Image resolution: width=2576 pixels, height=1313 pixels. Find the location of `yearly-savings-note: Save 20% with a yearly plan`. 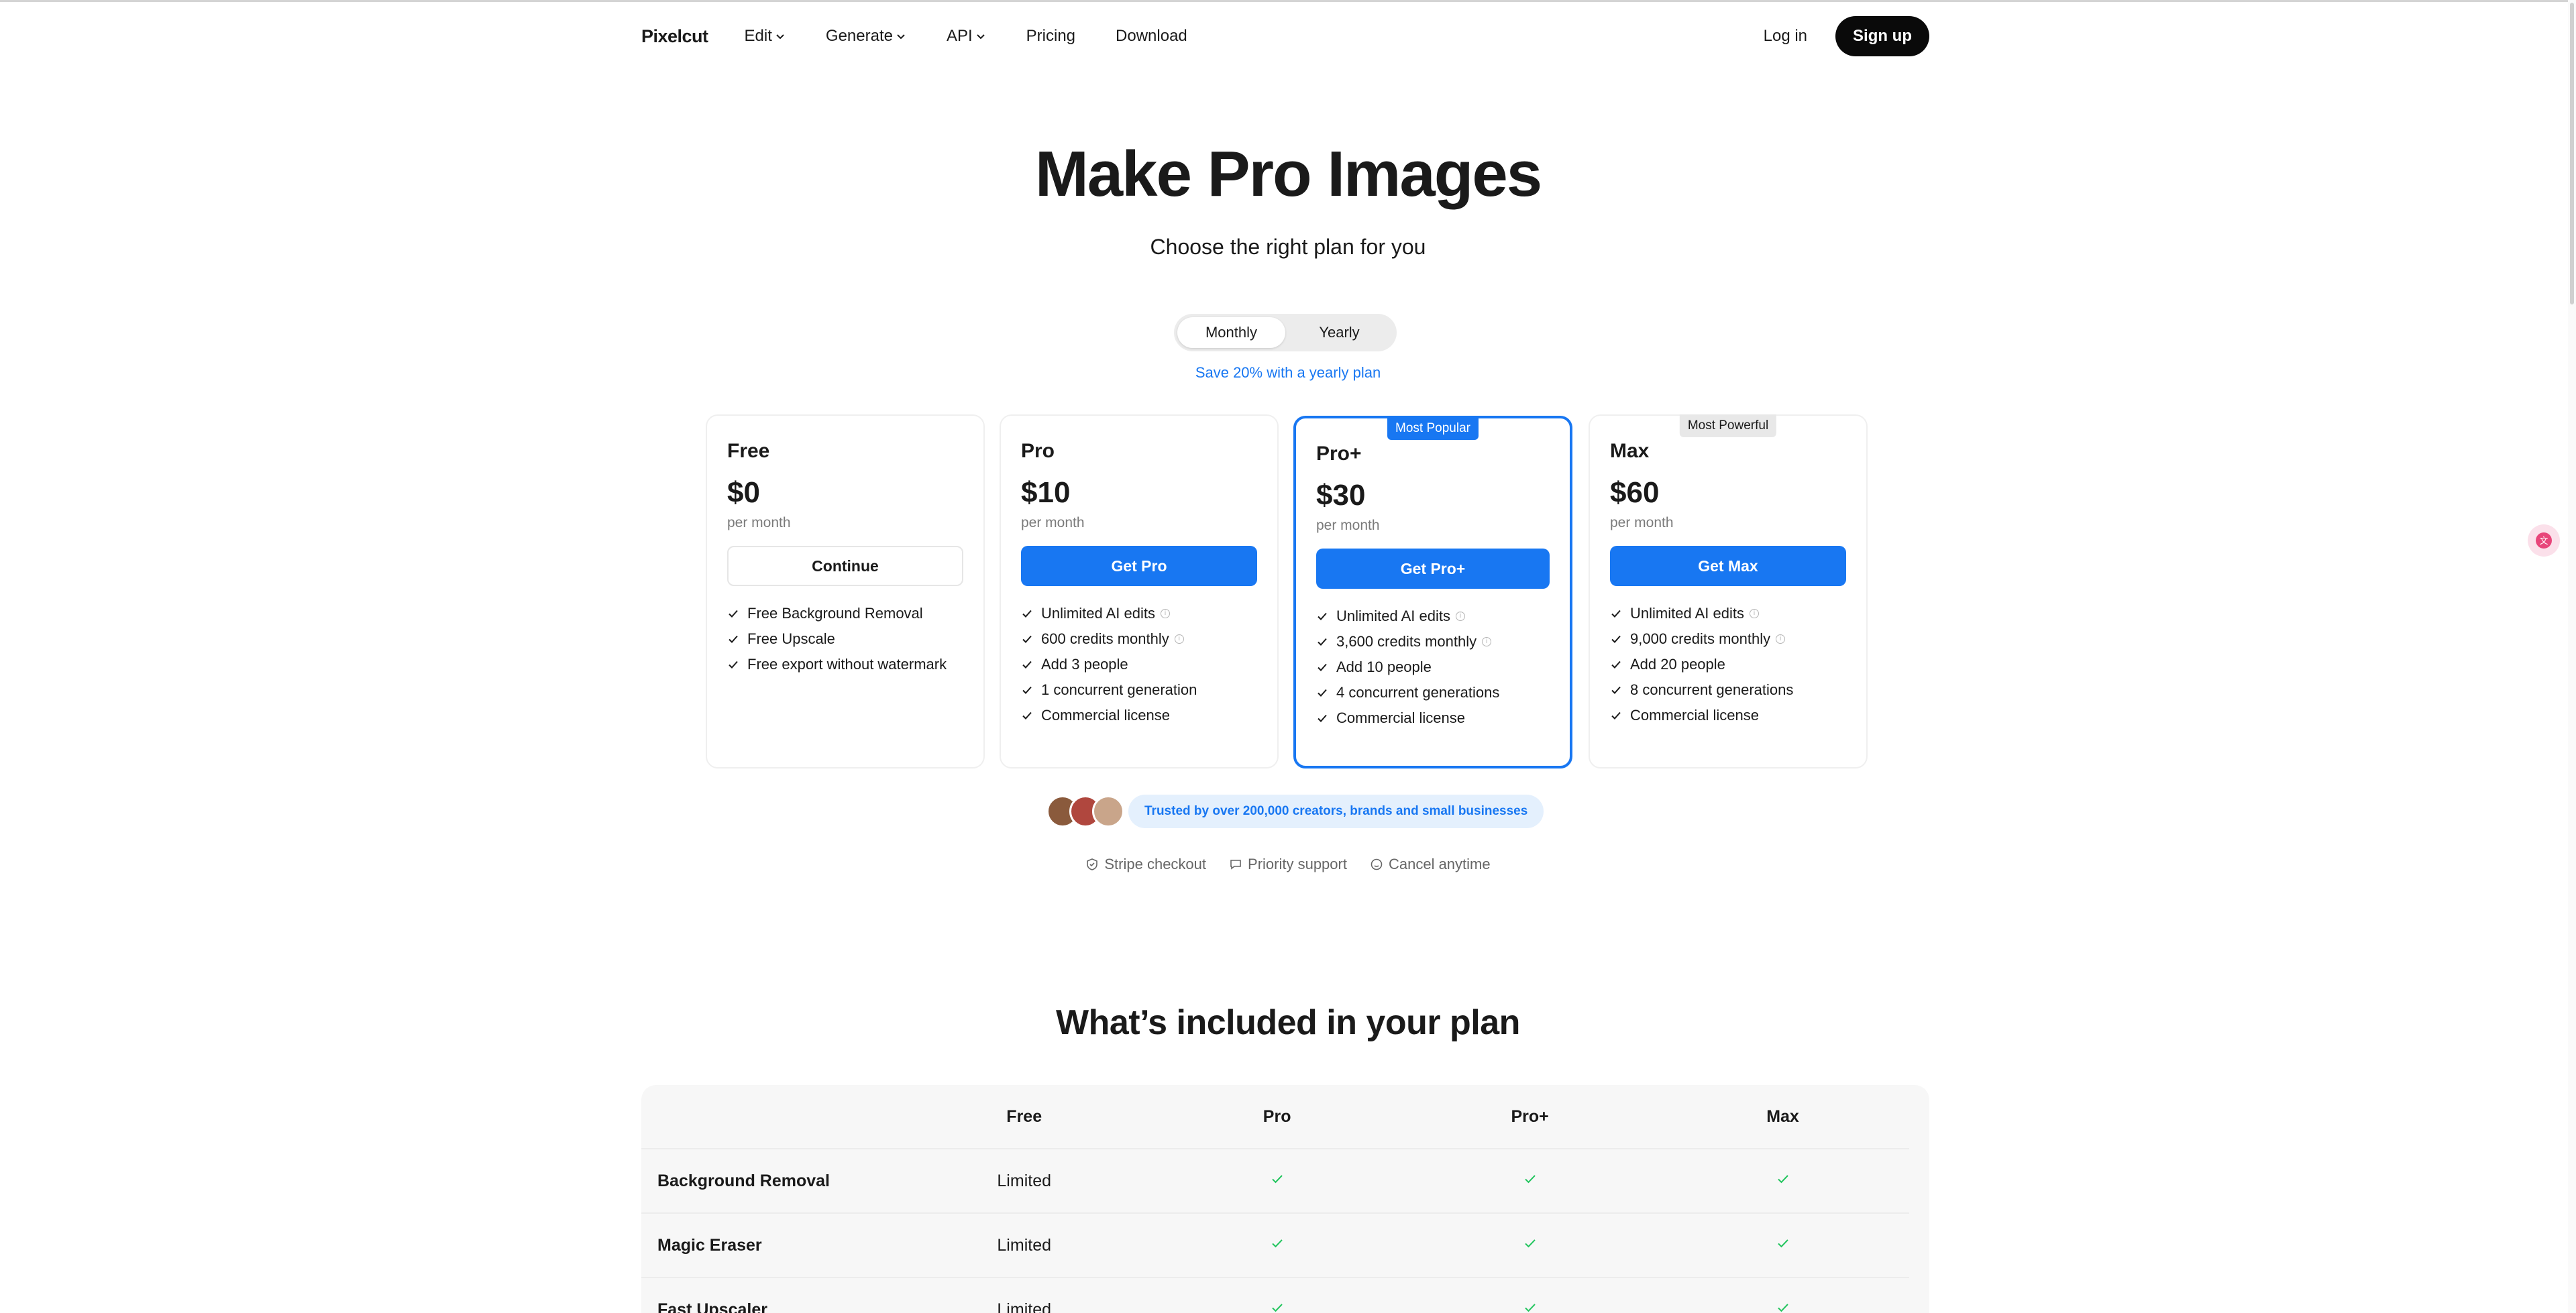

yearly-savings-note: Save 20% with a yearly plan is located at coordinates (1288, 372).